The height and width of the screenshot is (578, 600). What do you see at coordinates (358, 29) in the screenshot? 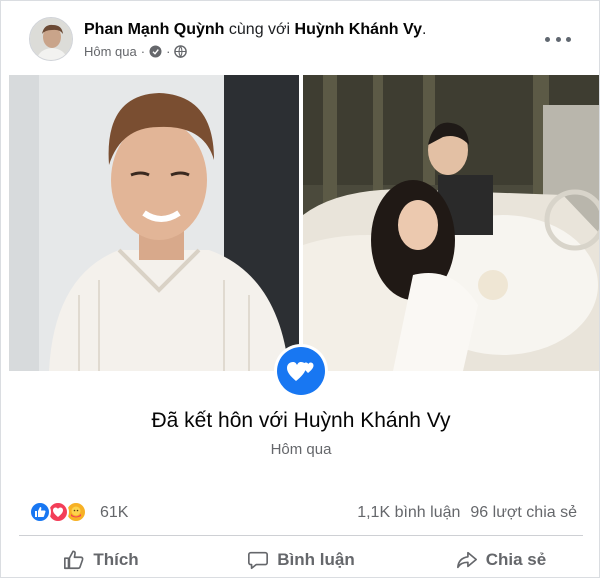
I see `tagged-name: Huỳnh Khánh Vy` at bounding box center [358, 29].